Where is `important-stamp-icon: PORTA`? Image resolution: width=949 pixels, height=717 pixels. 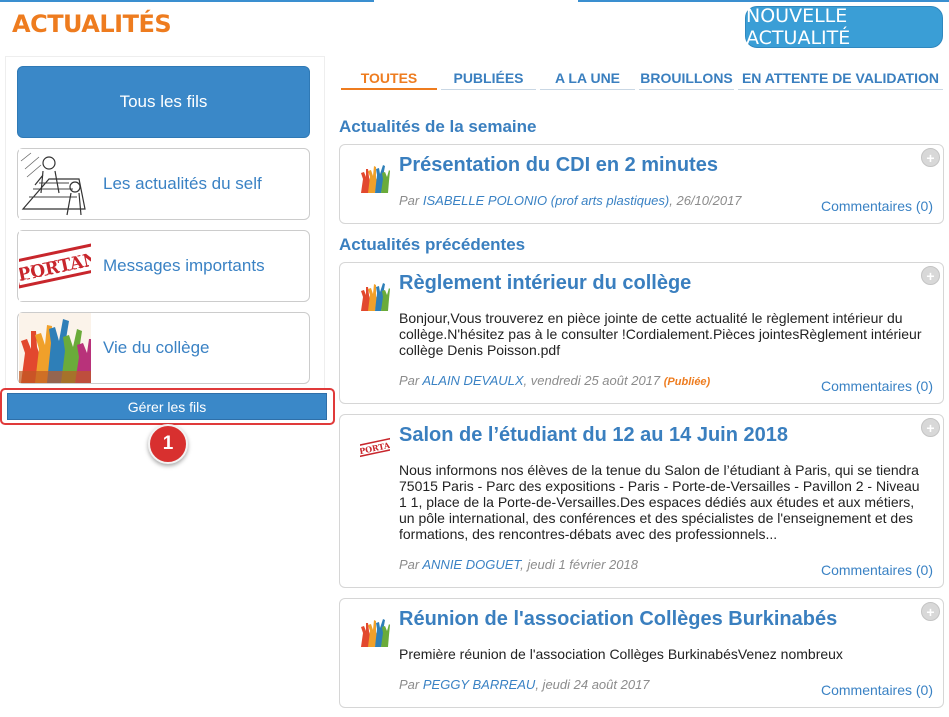
important-stamp-icon: PORTA is located at coordinates (375, 448).